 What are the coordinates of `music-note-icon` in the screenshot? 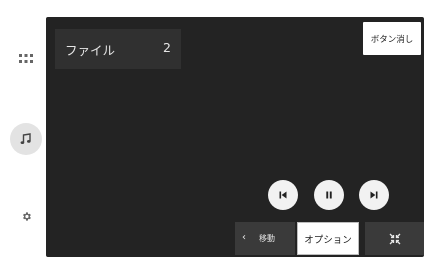 It's located at (25, 138).